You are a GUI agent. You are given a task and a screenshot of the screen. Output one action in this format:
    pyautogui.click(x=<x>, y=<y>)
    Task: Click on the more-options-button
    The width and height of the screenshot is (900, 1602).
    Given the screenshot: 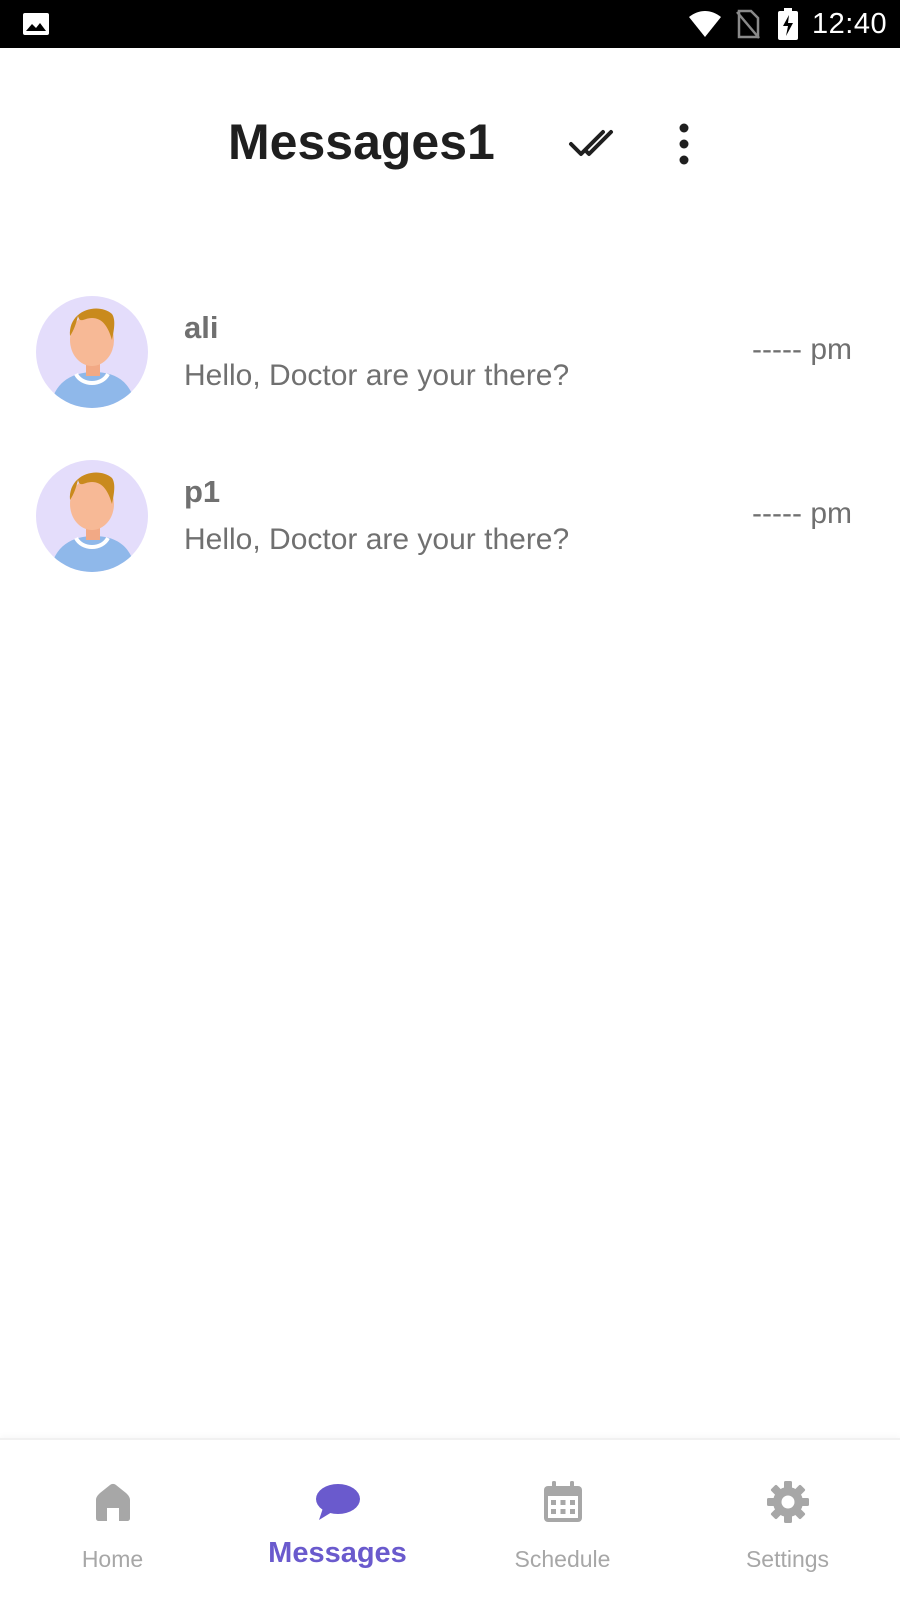 What is the action you would take?
    pyautogui.click(x=684, y=144)
    